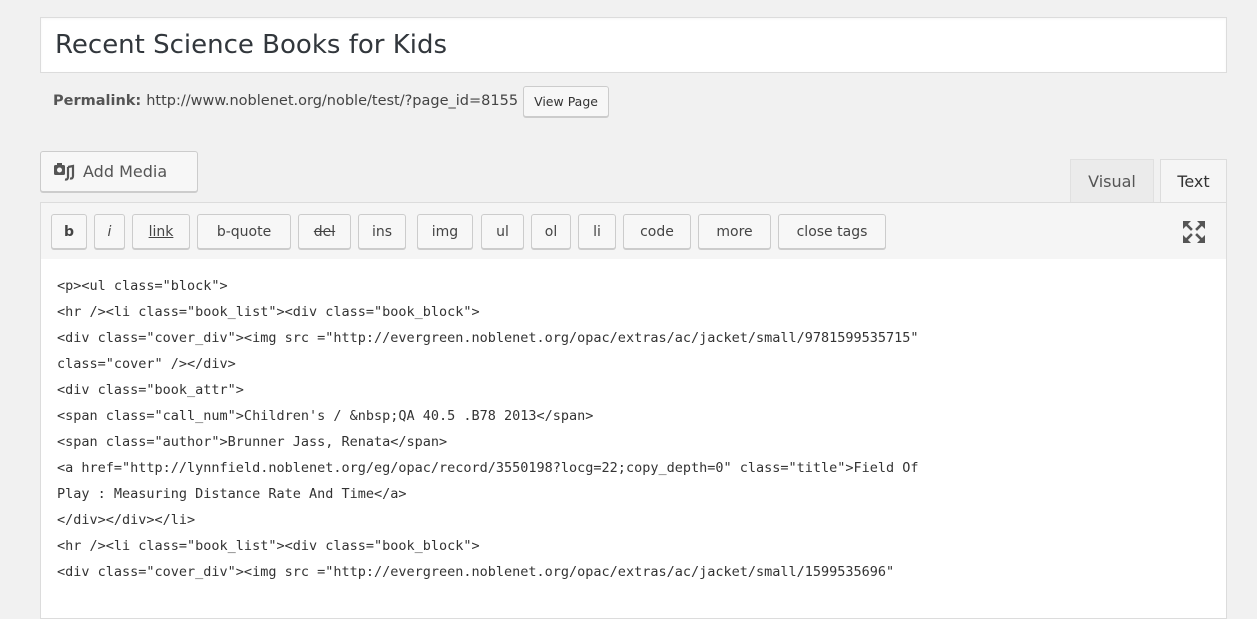 The image size is (1257, 619). Describe the element at coordinates (146, 364) in the screenshot. I see `code-line: class="cover" /></div>` at that location.